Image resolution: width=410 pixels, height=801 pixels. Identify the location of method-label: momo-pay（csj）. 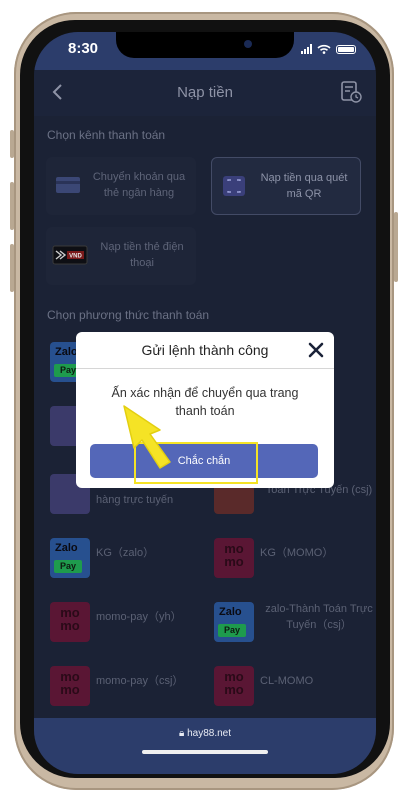
(140, 681).